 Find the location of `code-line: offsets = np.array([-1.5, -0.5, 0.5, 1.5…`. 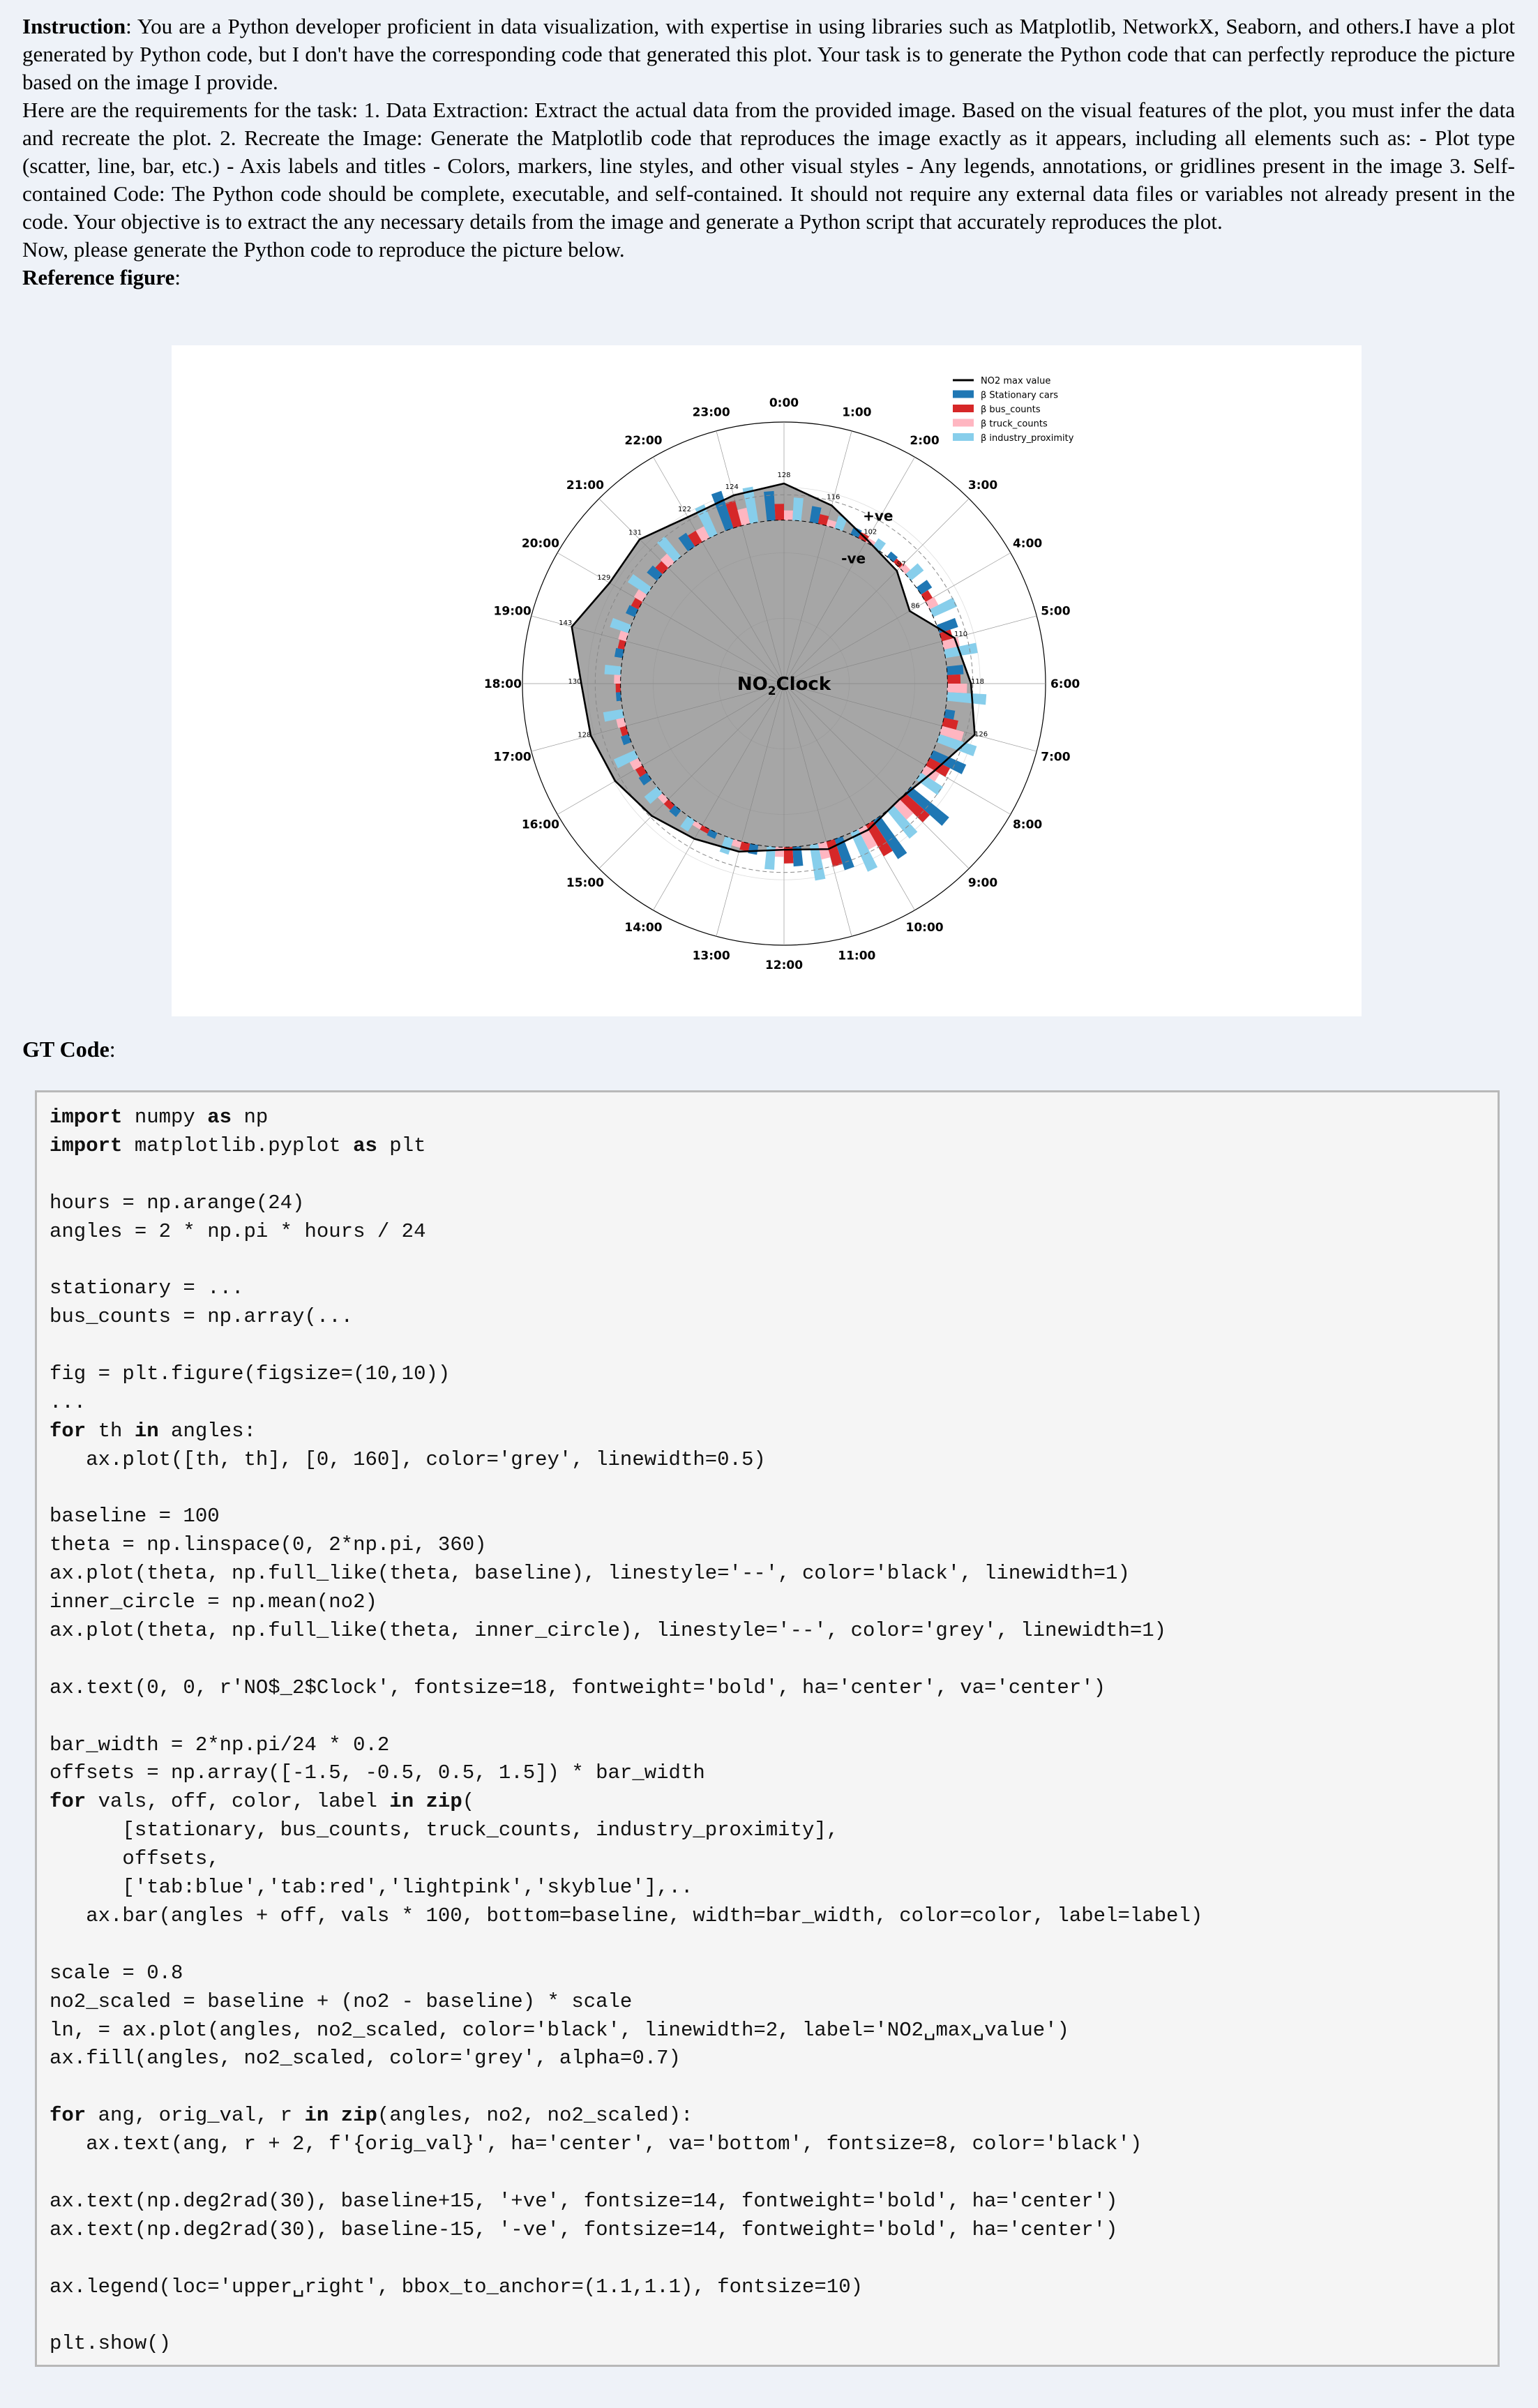

code-line: offsets = np.array([-1.5, -0.5, 0.5, 1.5… is located at coordinates (377, 1773).